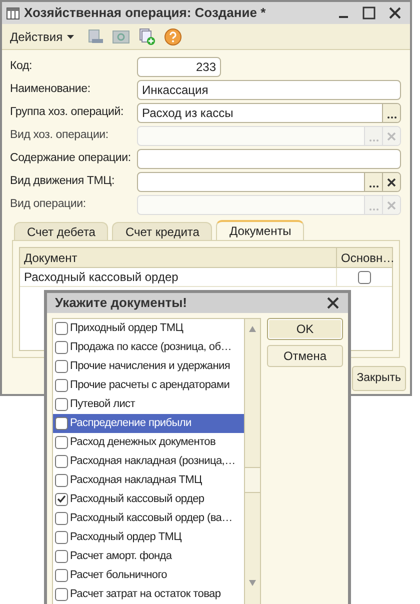 This screenshot has height=604, width=420. Describe the element at coordinates (95, 36) in the screenshot. I see `document-icon` at that location.